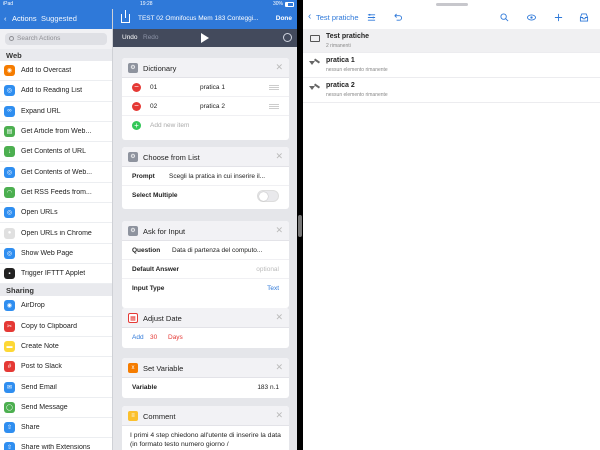 Image resolution: width=600 pixels, height=450 pixels. What do you see at coordinates (125, 16) in the screenshot?
I see `share-icon` at bounding box center [125, 16].